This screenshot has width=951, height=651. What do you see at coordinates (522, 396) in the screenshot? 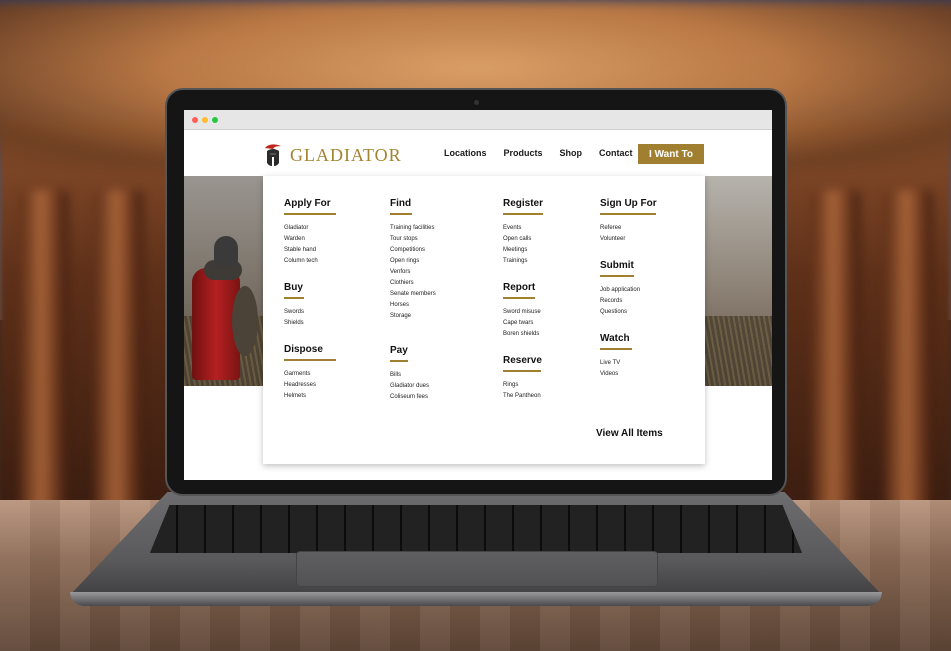
I see `menu-link: The Pantheon` at bounding box center [522, 396].